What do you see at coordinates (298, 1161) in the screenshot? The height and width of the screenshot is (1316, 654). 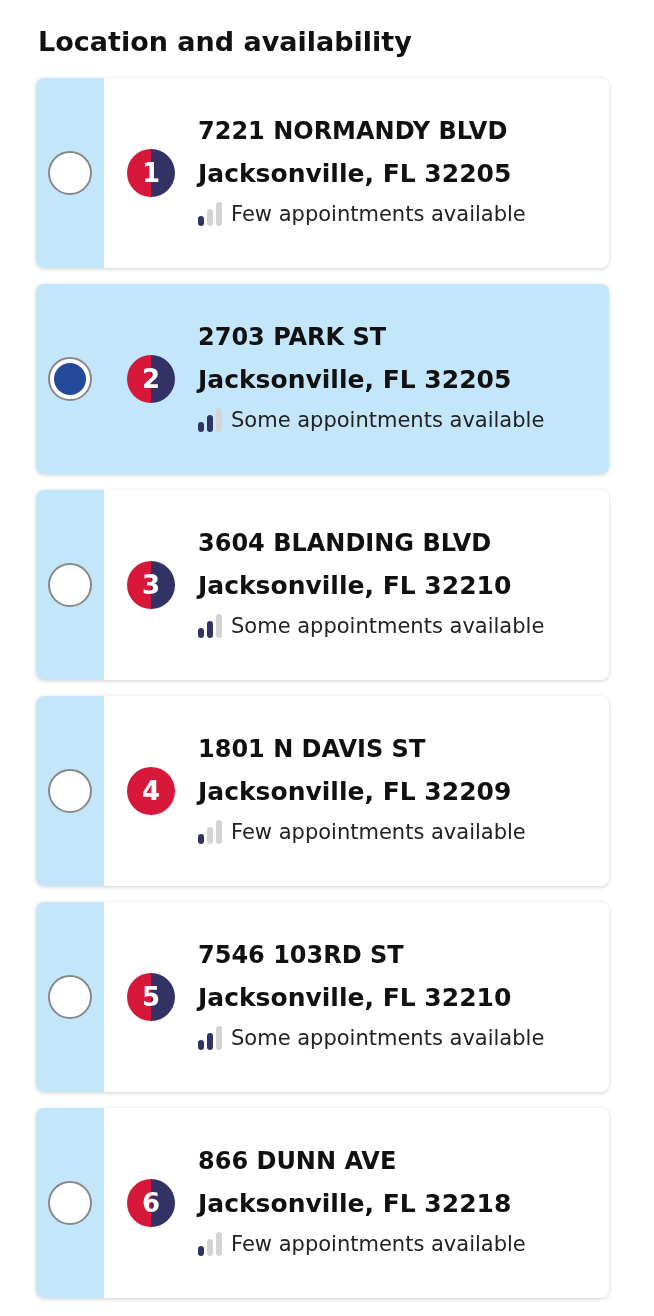 I see `street-address: 866 DUNN AVE` at bounding box center [298, 1161].